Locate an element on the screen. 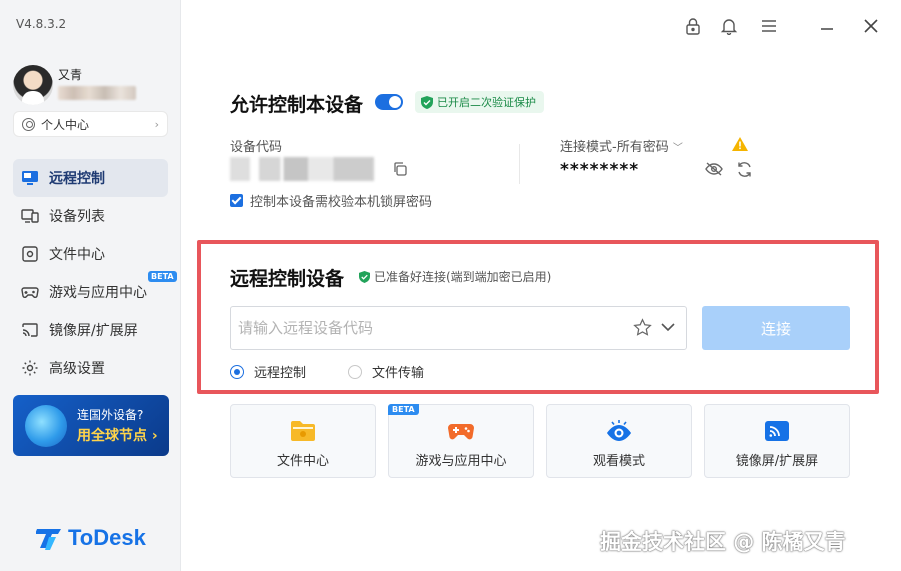 This screenshot has height=571, width=901. eye-hidden-icon is located at coordinates (714, 171).